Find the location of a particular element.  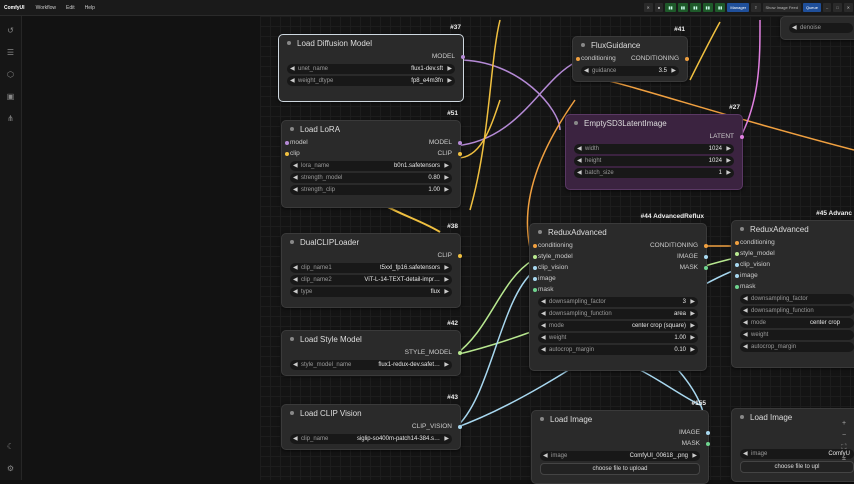

widget-autocrop-margin: ◀ autocrop_margin 0.10 ▶ is located at coordinates (618, 350).